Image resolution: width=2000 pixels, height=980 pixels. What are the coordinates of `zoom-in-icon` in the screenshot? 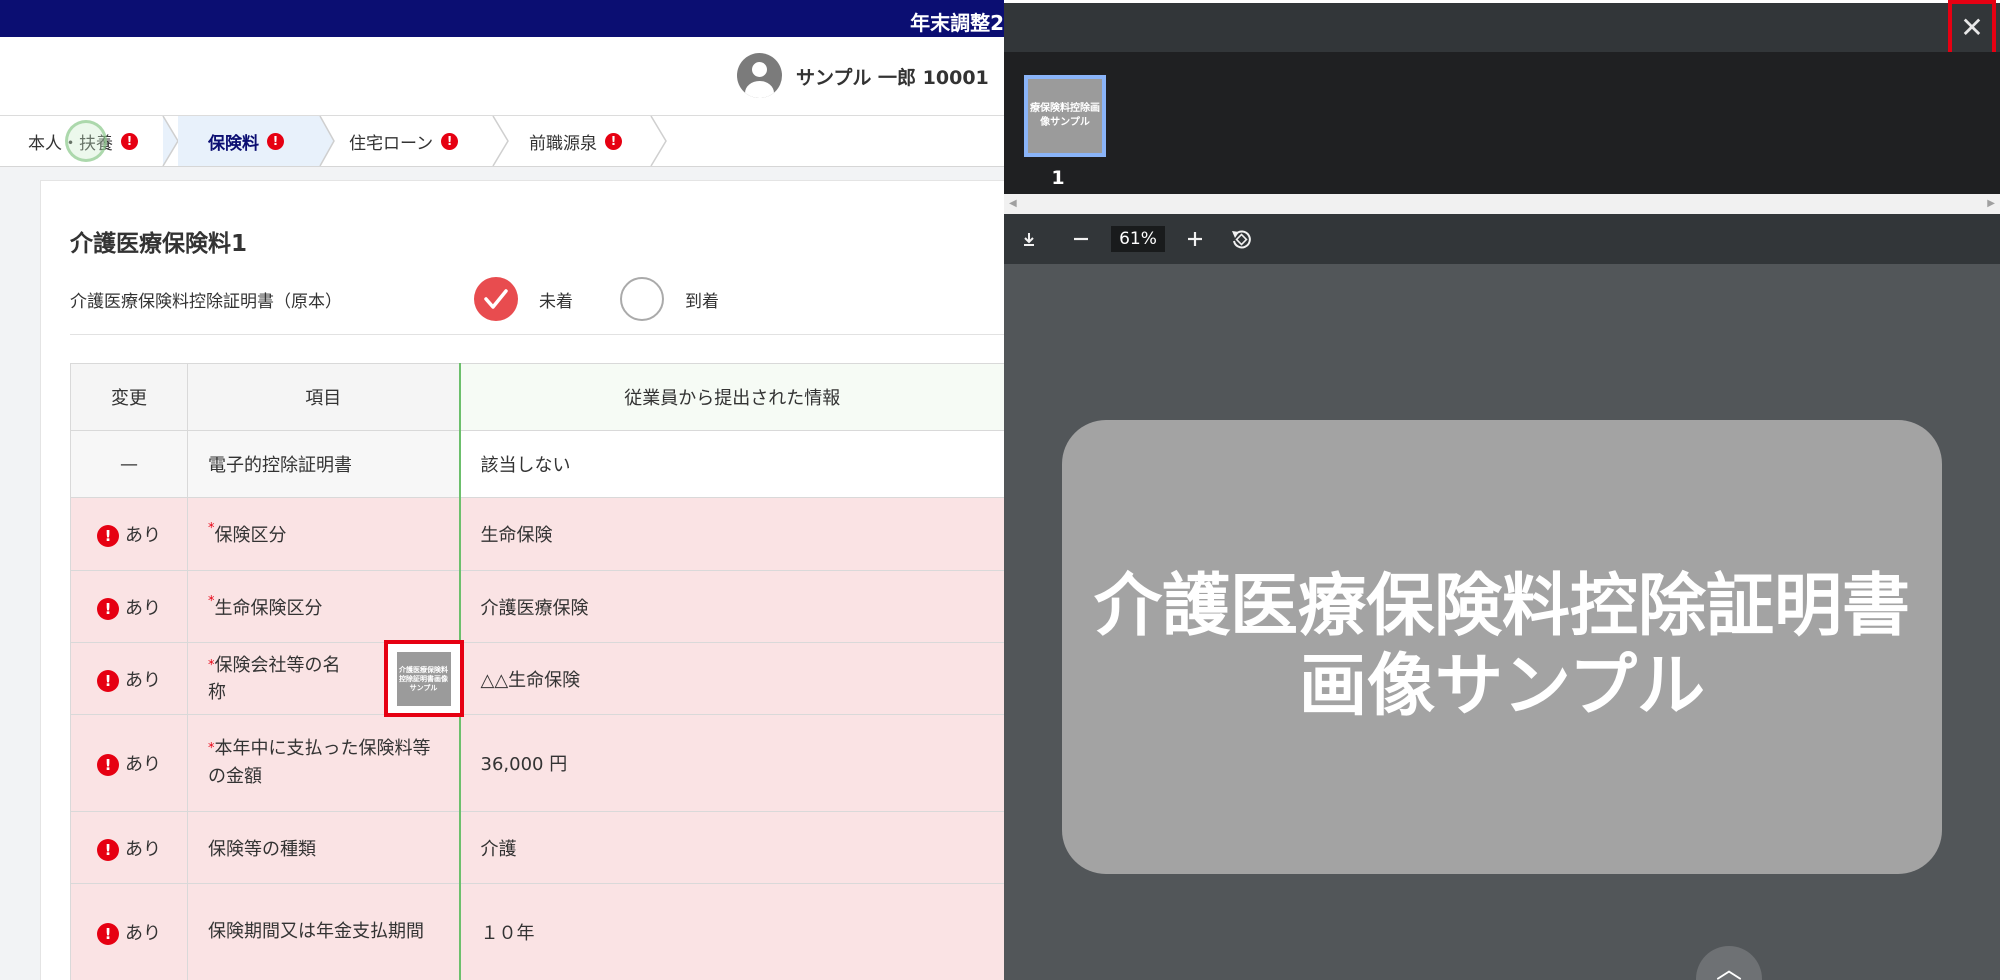 It's located at (1195, 239).